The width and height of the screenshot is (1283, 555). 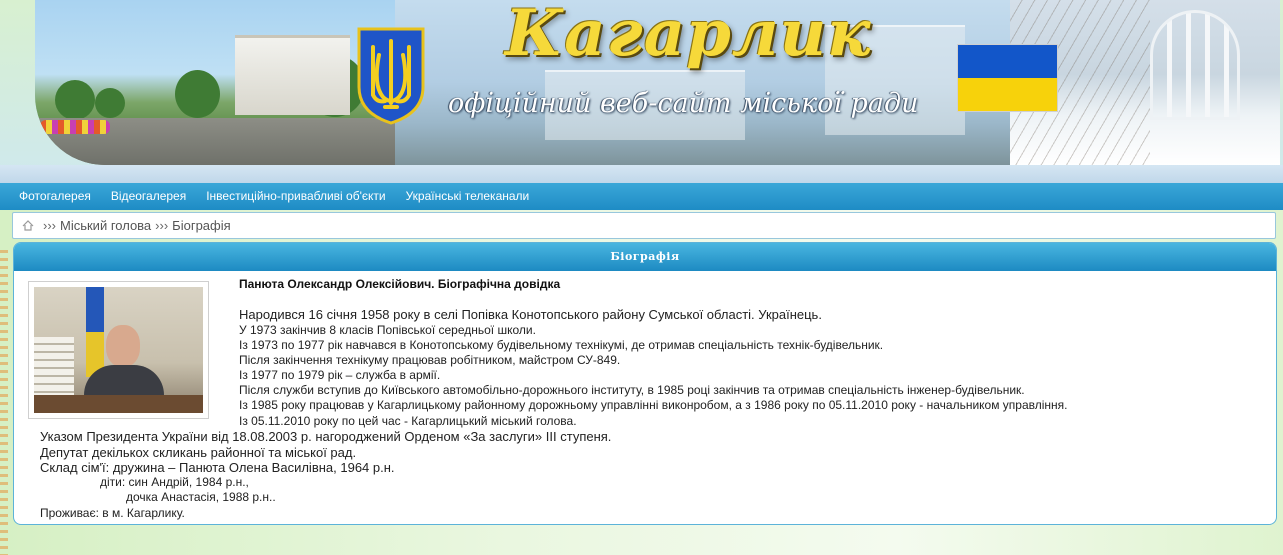 What do you see at coordinates (645, 257) in the screenshot?
I see `panel-heading: Біографія` at bounding box center [645, 257].